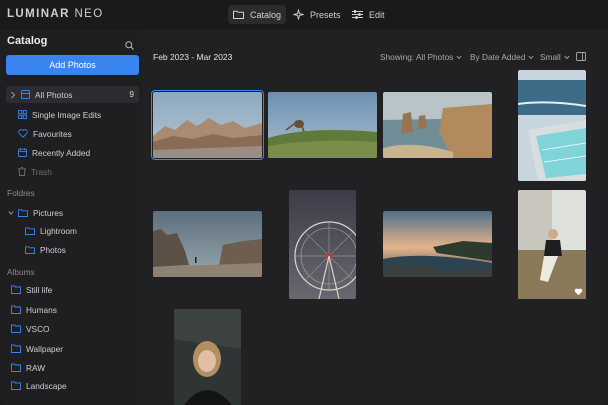  Describe the element at coordinates (52, 133) in the screenshot. I see `favourites-label: Favourites` at that location.